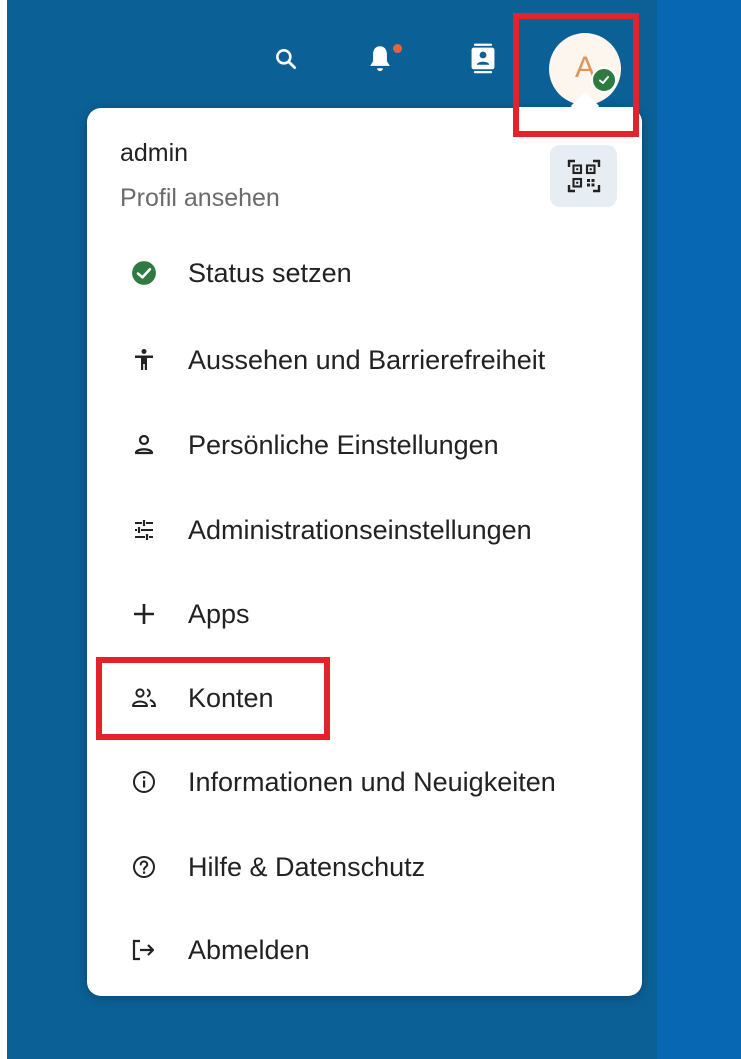 The image size is (741, 1059). I want to click on contacts-icon, so click(483, 58).